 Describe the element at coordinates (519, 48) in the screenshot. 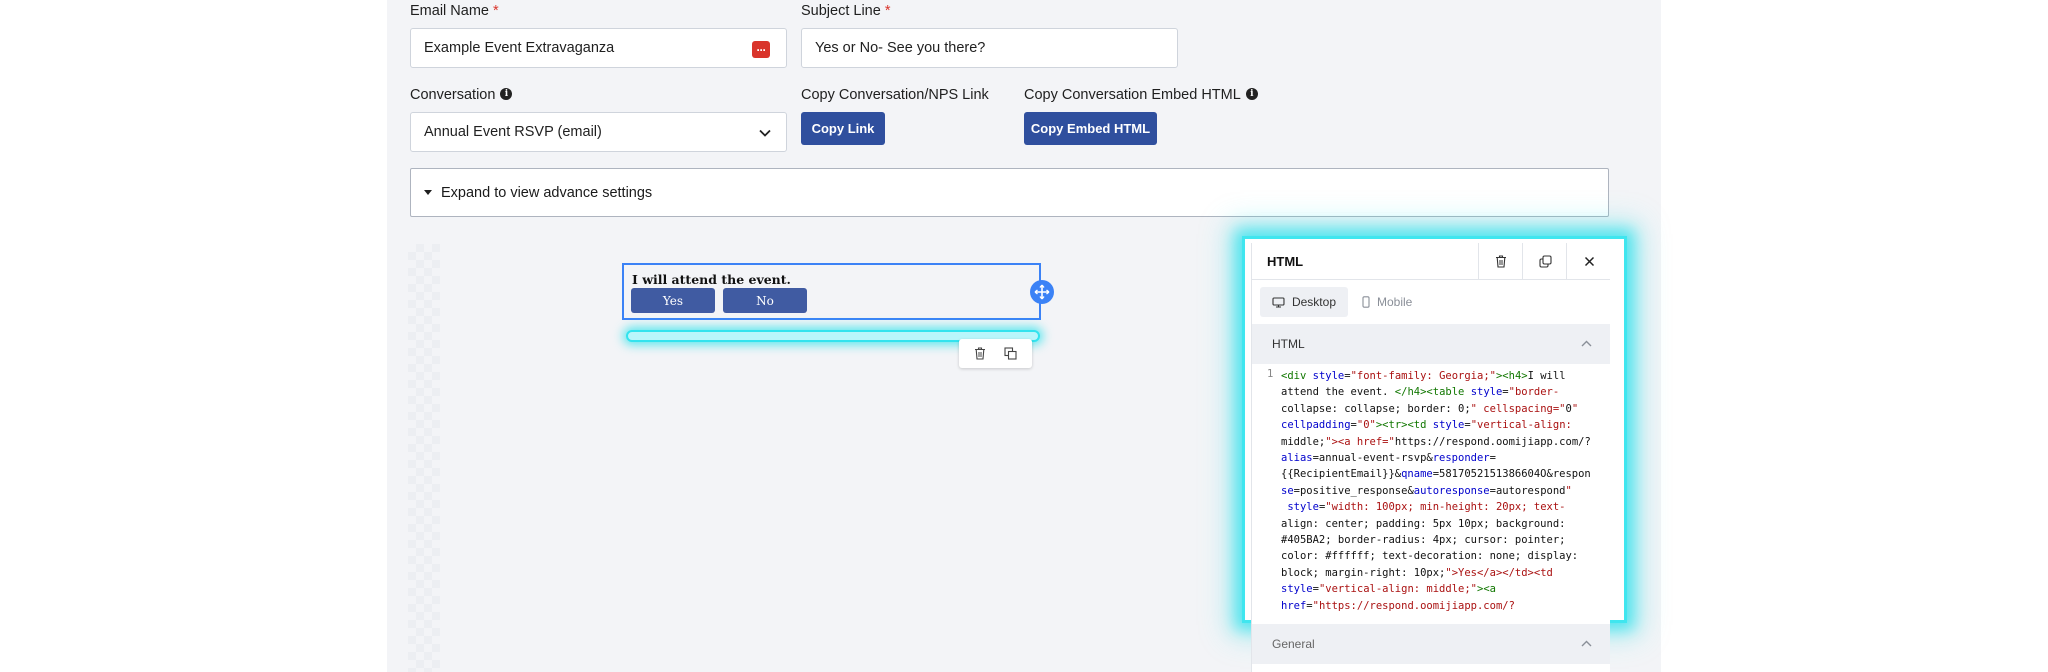

I see `email-name-value: Example Event Extravaganza` at that location.